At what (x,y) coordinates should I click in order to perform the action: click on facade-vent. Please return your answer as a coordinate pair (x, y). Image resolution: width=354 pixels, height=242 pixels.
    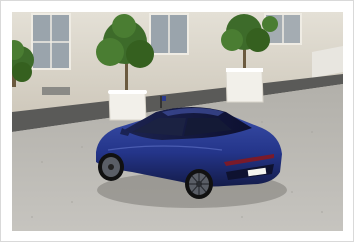
    Looking at the image, I should click on (56, 91).